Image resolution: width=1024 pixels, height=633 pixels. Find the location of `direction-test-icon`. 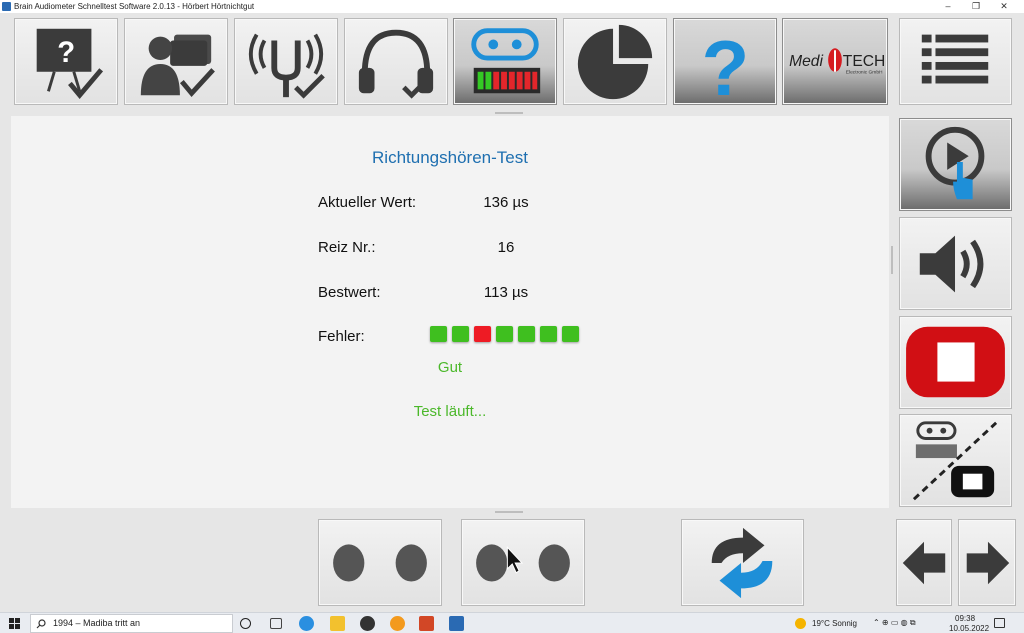

direction-test-icon is located at coordinates (506, 61).